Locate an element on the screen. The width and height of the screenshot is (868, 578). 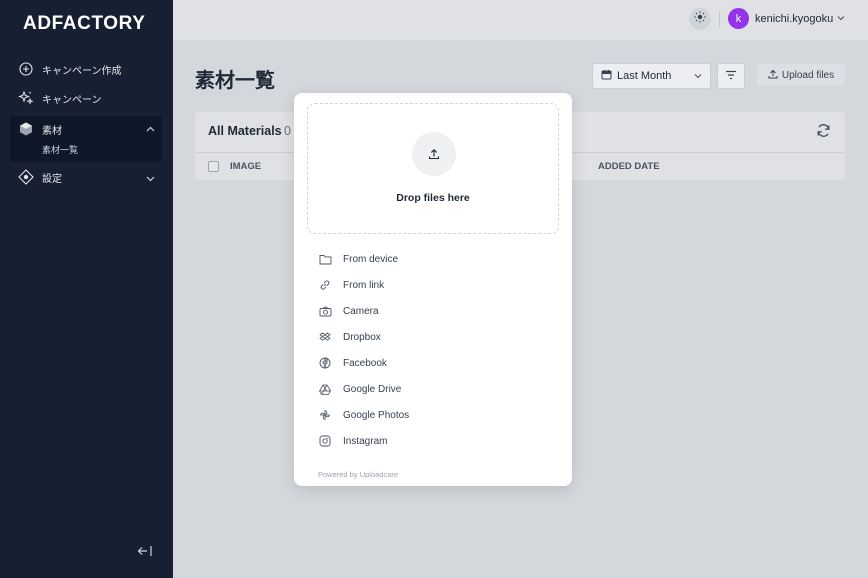
filter-button is located at coordinates (731, 76).